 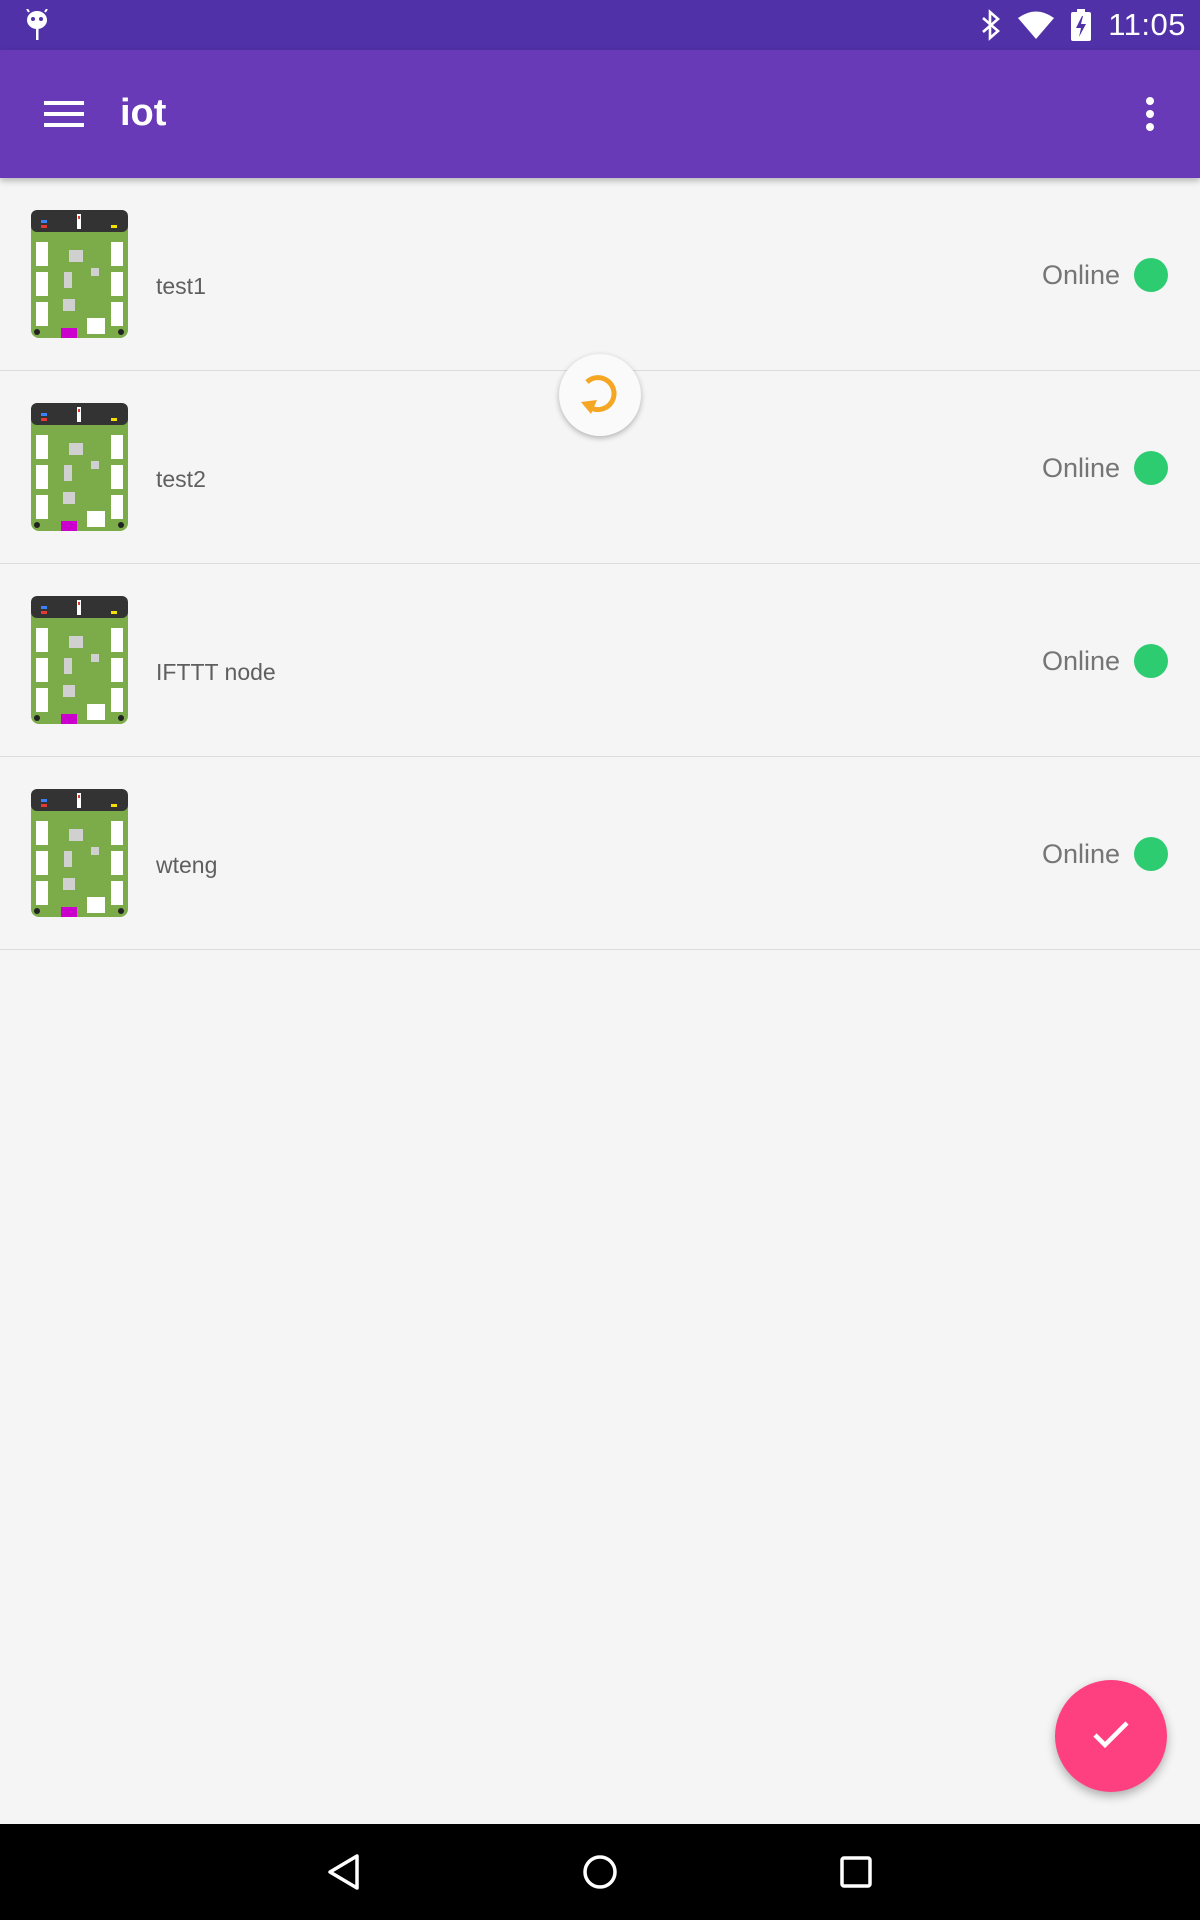 What do you see at coordinates (600, 25) in the screenshot?
I see `status-bar: 11:05` at bounding box center [600, 25].